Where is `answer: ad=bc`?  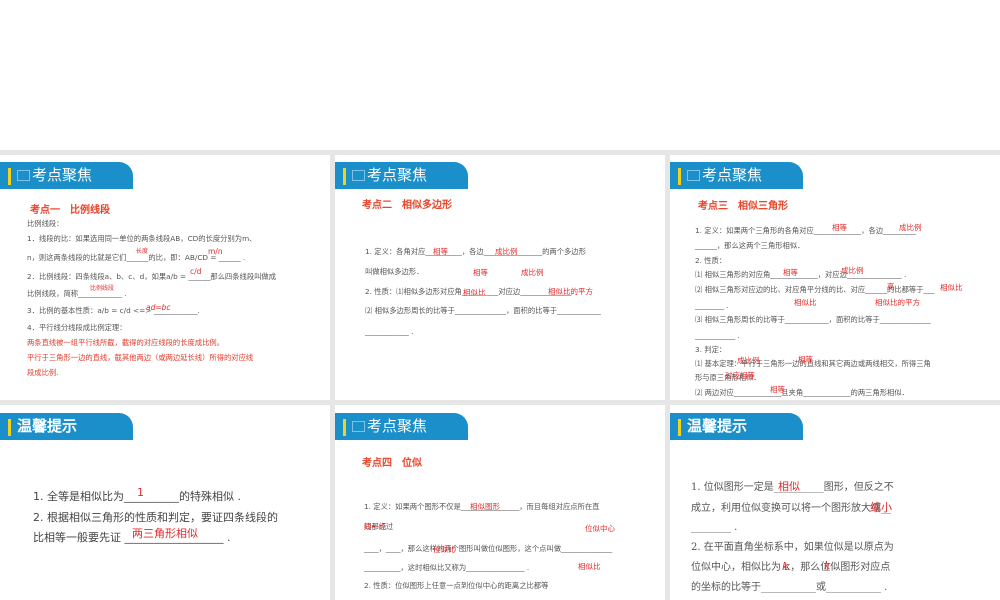
answer: ad=bc is located at coordinates (158, 307).